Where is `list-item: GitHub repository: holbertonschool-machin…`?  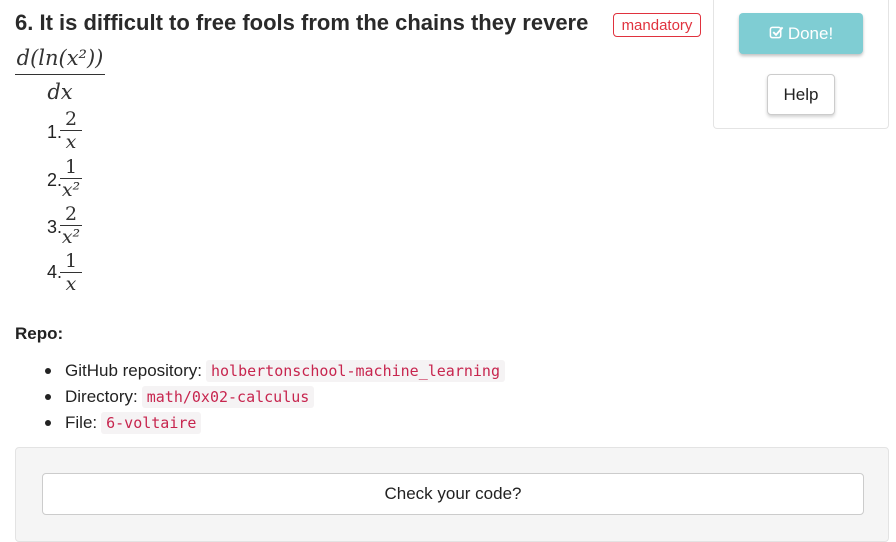
list-item: GitHub repository: holbertonschool-machin… is located at coordinates (275, 371).